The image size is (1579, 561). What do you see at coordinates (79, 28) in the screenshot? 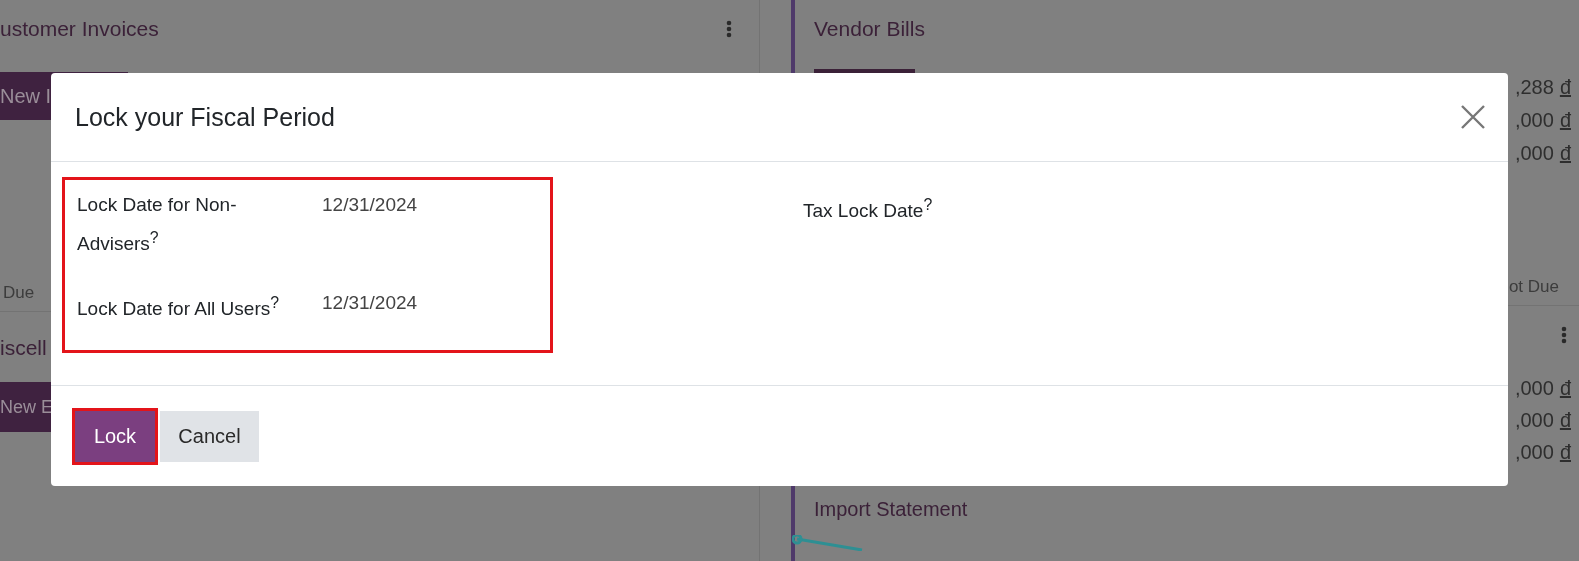
I see `panel-title: ustomer Invoices` at bounding box center [79, 28].